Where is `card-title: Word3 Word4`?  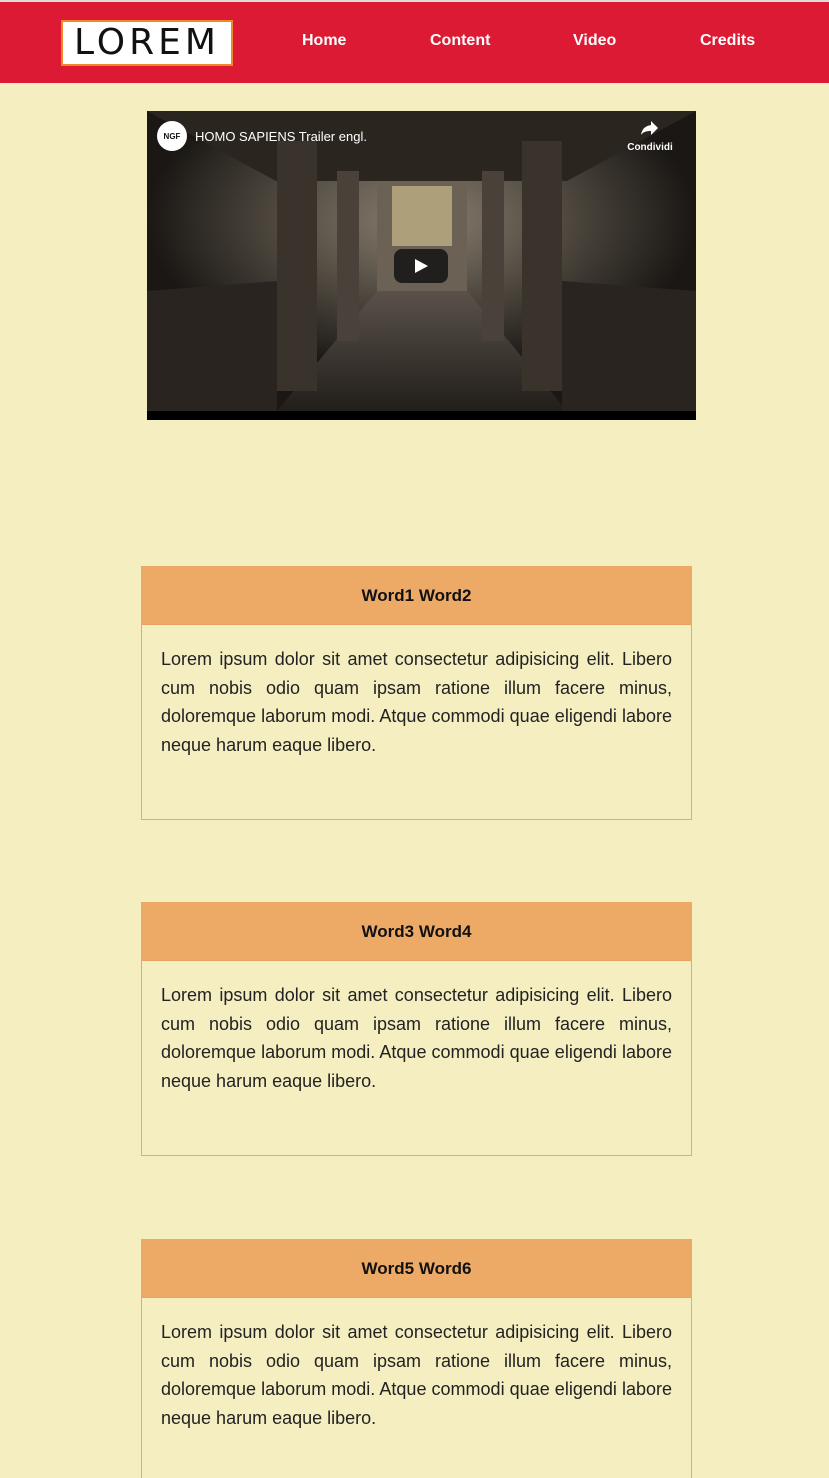
card-title: Word3 Word4 is located at coordinates (416, 932).